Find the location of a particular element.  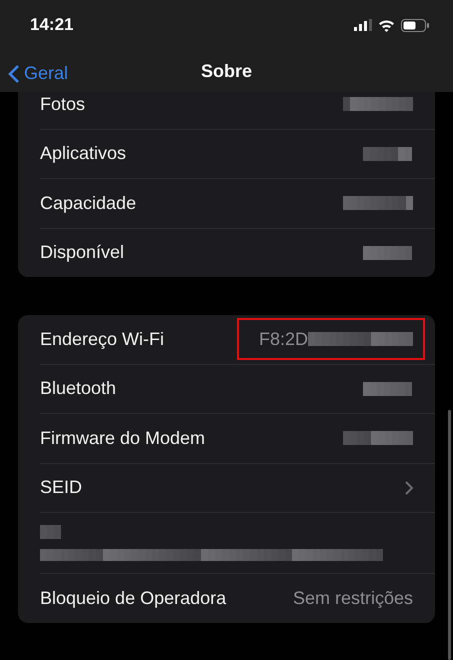

chevron-icon is located at coordinates (409, 487).